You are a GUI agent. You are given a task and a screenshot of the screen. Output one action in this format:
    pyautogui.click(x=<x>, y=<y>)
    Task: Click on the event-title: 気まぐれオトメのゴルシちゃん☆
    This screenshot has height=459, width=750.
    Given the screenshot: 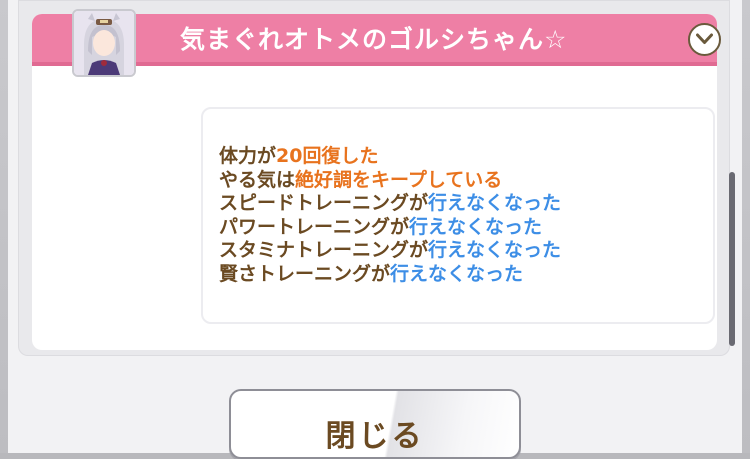 What is the action you would take?
    pyautogui.click(x=374, y=39)
    